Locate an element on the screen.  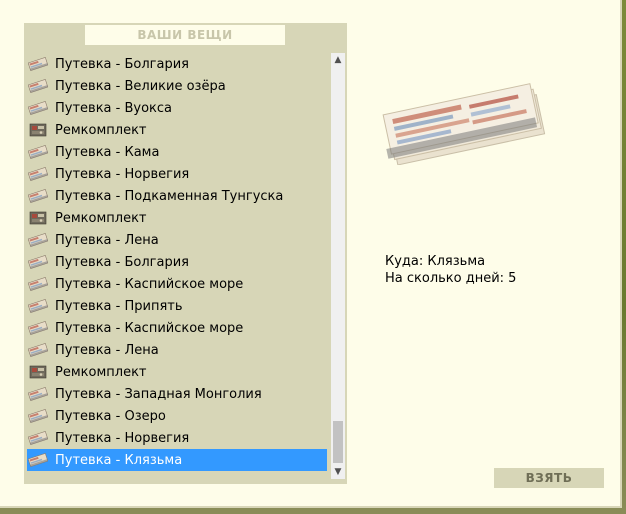
list-item: Путевка - Великие озёра is located at coordinates (177, 86).